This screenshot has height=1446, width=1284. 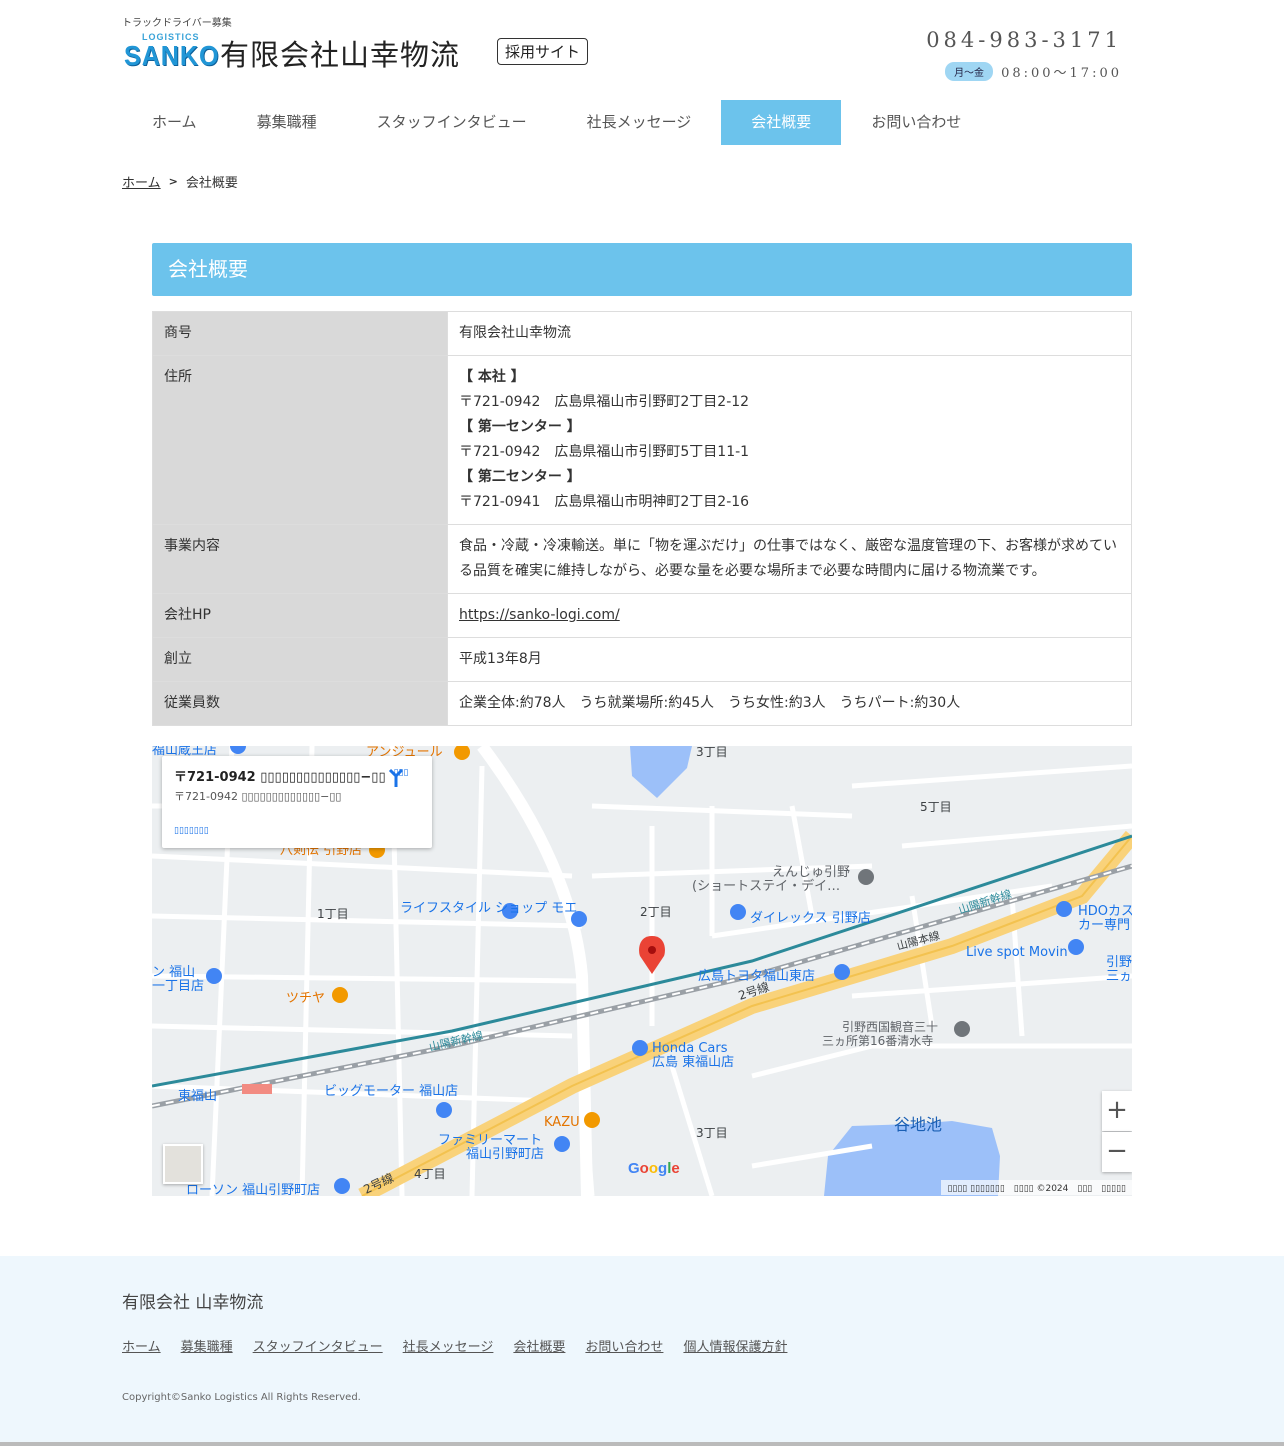 What do you see at coordinates (1117, 1111) in the screenshot?
I see `zoom-in-button: +` at bounding box center [1117, 1111].